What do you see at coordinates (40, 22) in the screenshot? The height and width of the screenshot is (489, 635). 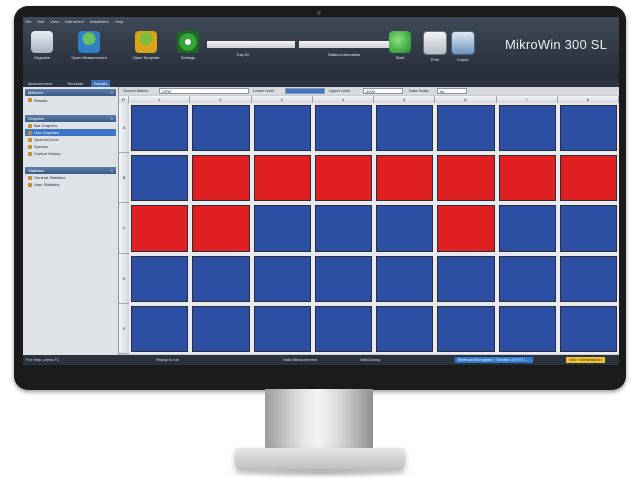 I see `menu-edit: Edit` at bounding box center [40, 22].